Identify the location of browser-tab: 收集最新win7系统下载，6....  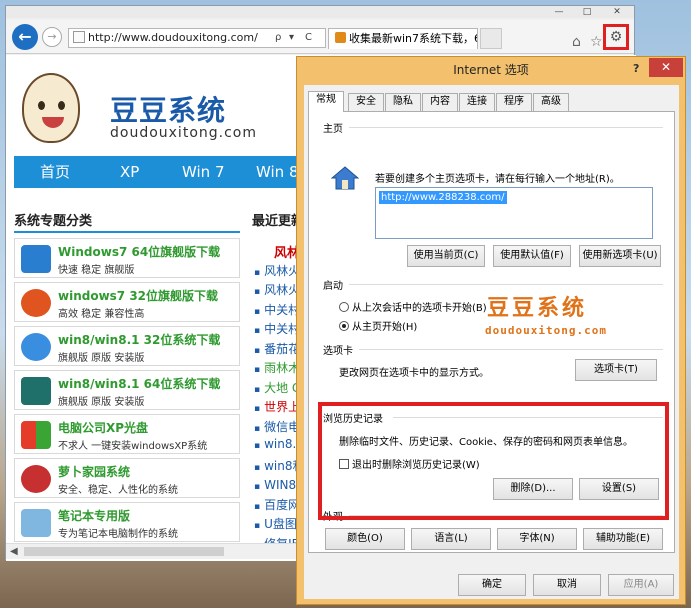
(403, 38).